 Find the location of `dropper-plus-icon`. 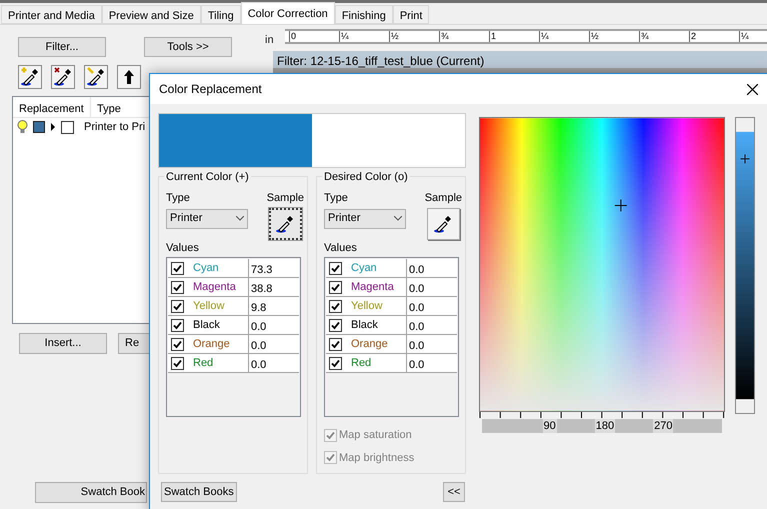

dropper-plus-icon is located at coordinates (30, 77).